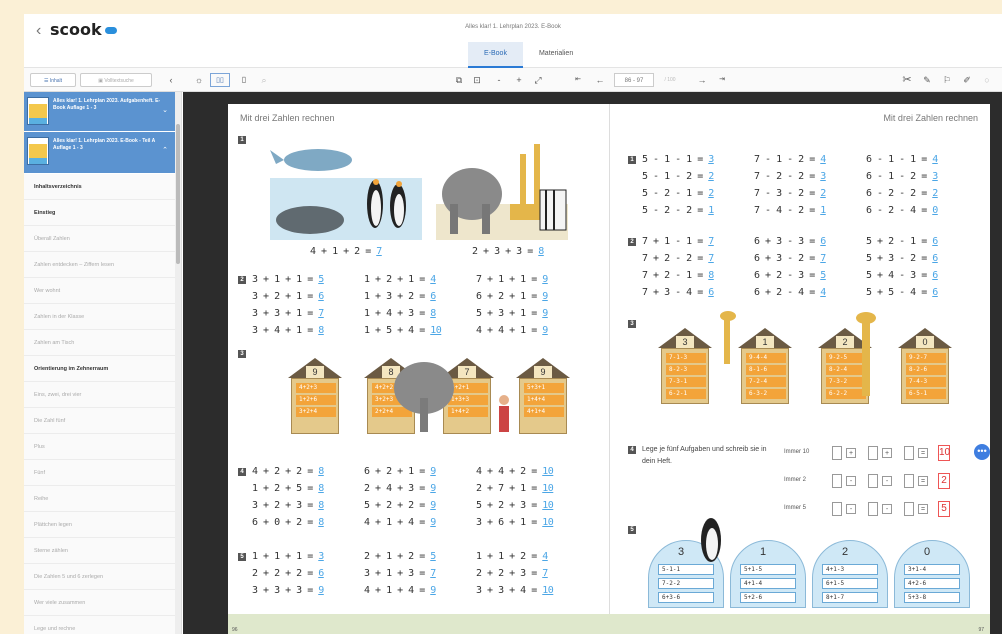  Describe the element at coordinates (495, 55) in the screenshot. I see `tab-ebook: E-Book` at that location.